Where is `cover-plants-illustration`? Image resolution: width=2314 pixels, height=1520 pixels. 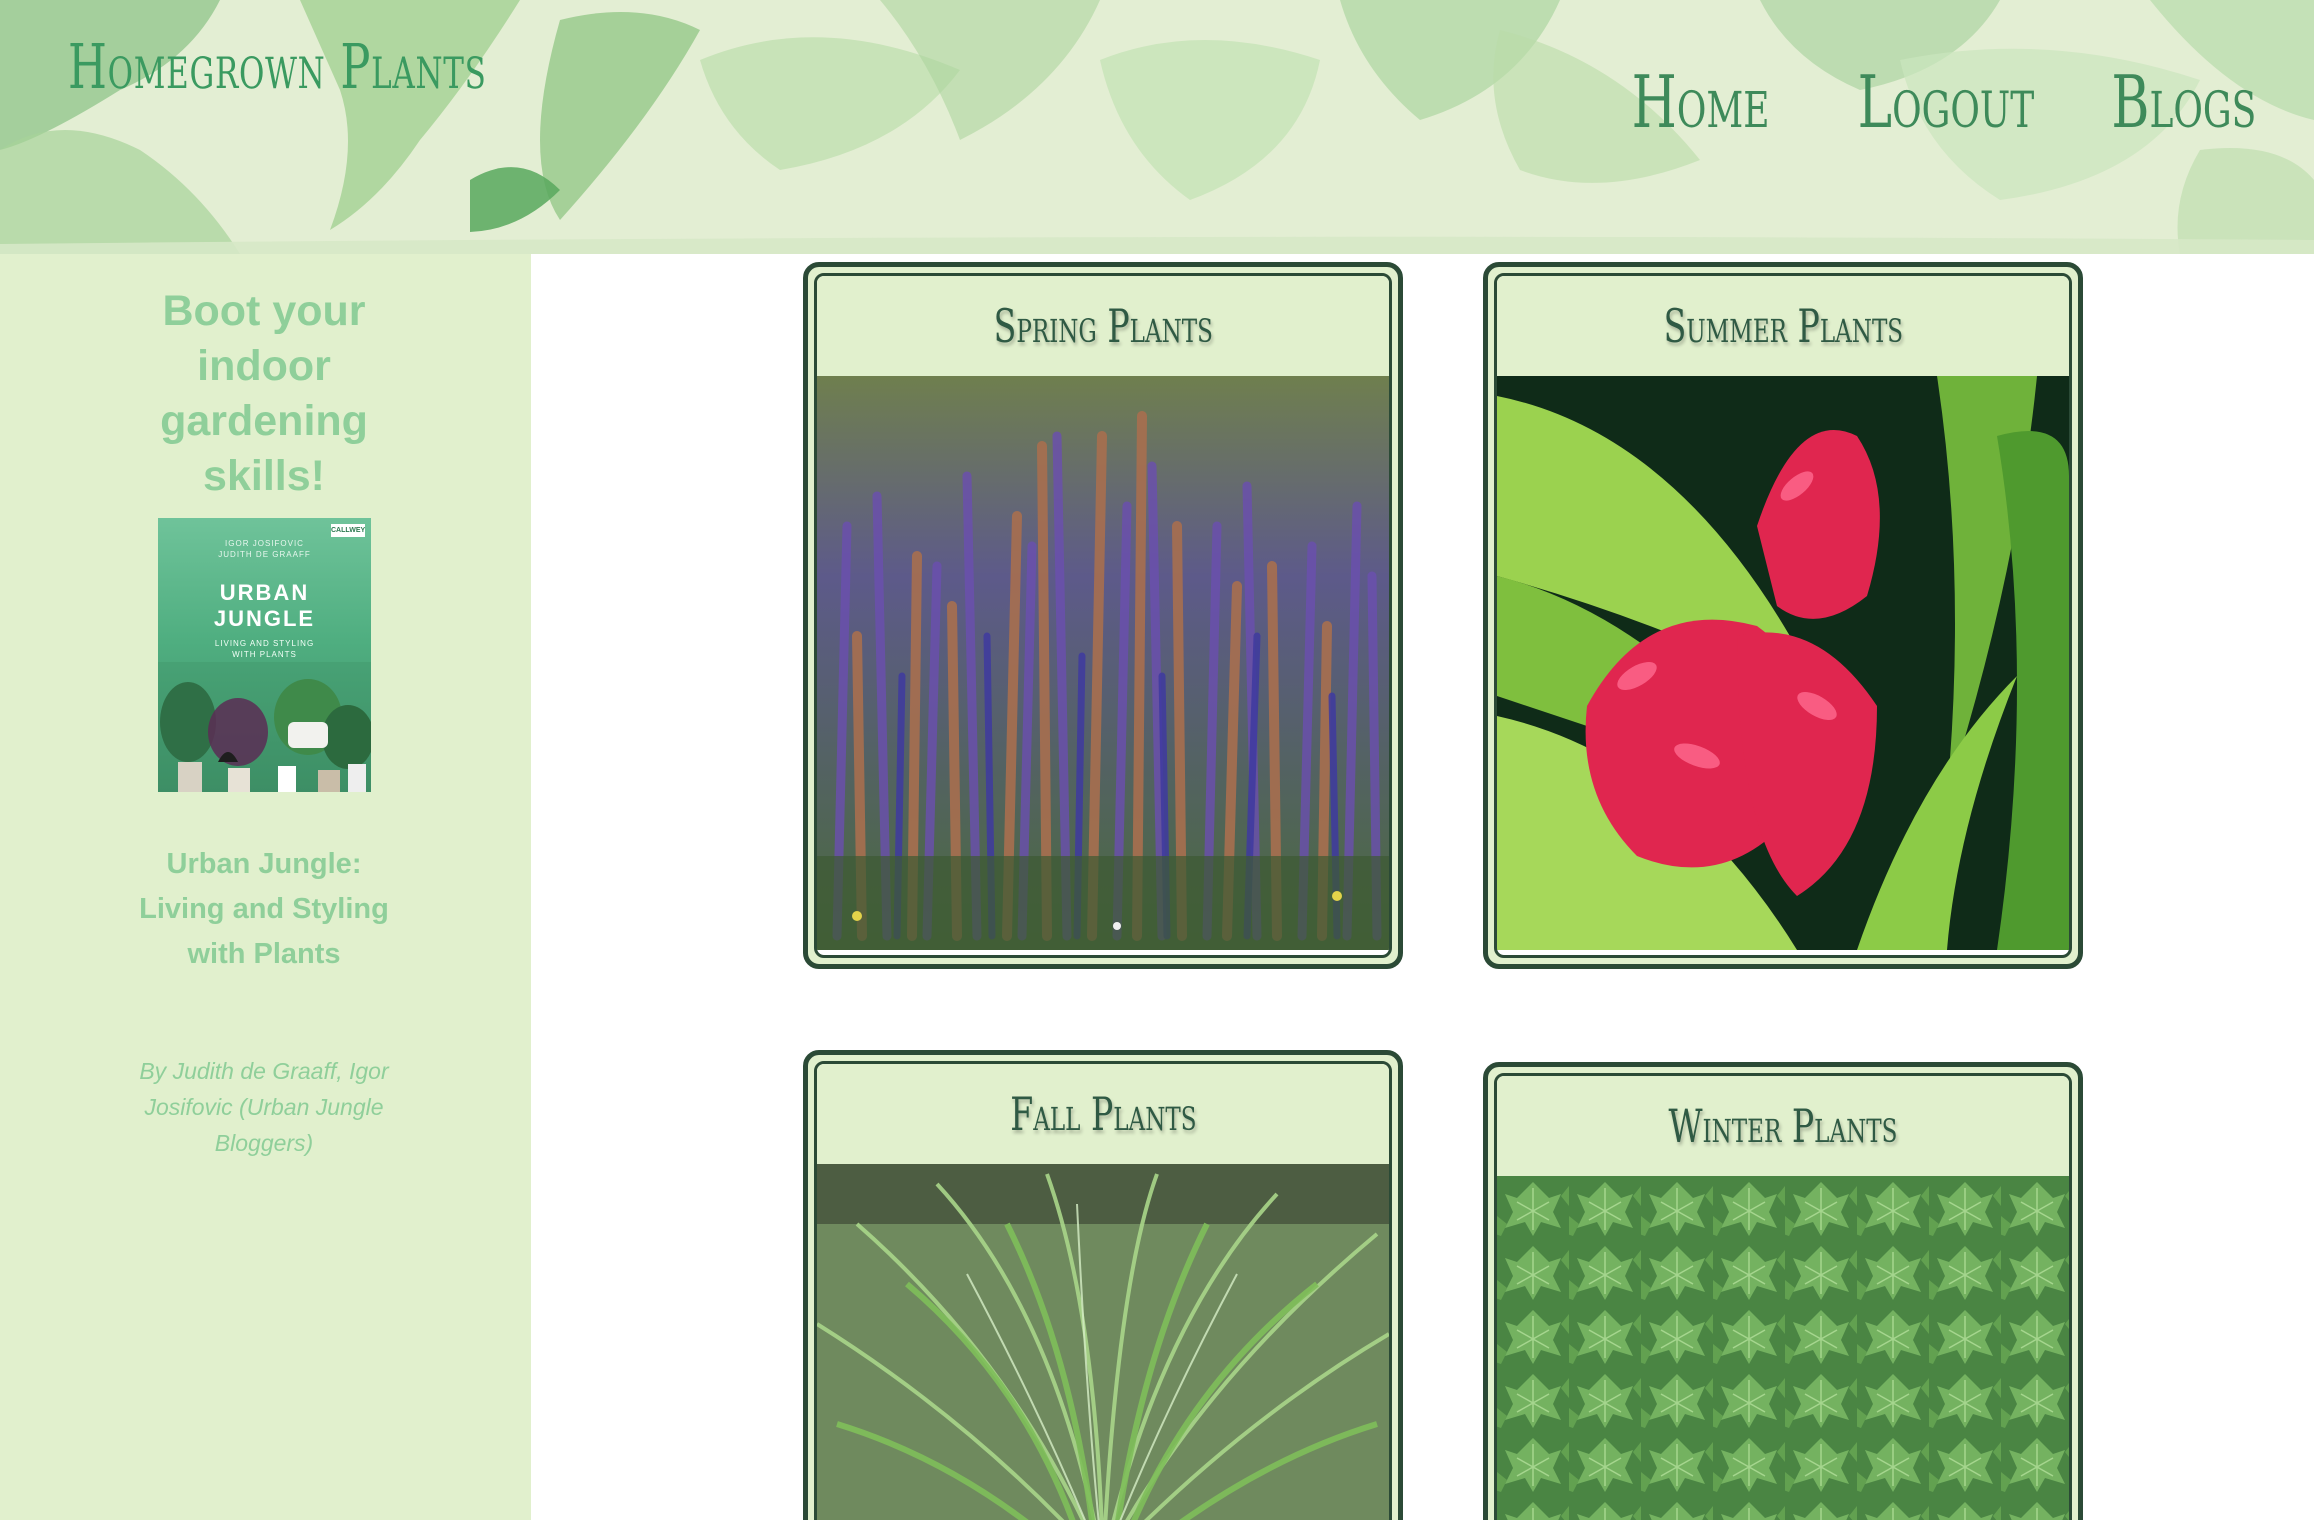
cover-plants-illustration is located at coordinates (264, 727).